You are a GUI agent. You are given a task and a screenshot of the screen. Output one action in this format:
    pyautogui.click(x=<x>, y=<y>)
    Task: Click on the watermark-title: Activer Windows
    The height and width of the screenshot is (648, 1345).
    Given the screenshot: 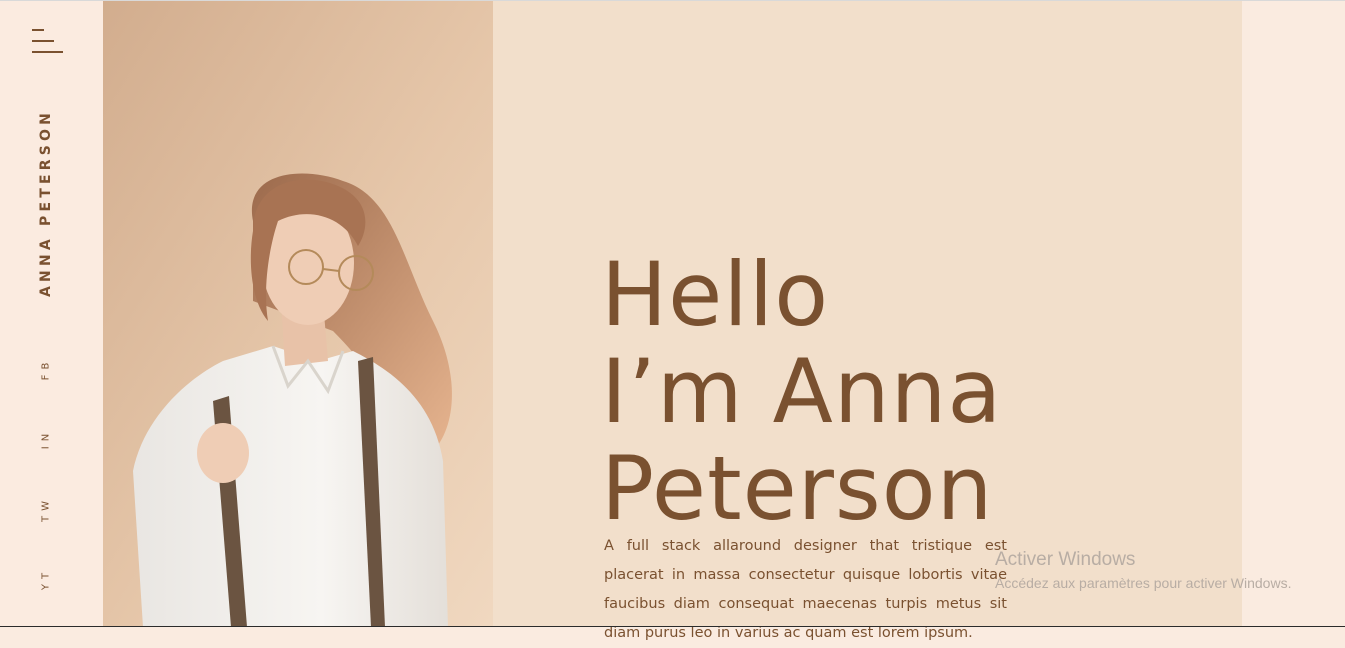 What is the action you would take?
    pyautogui.click(x=1065, y=559)
    